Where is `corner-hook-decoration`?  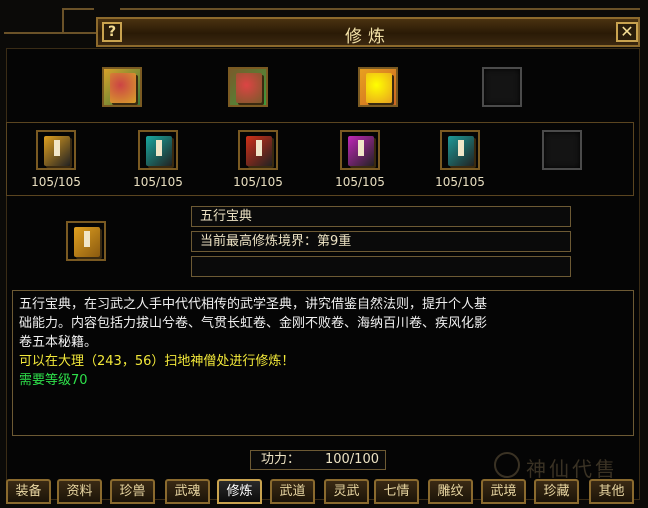 corner-hook-decoration is located at coordinates (78, 21).